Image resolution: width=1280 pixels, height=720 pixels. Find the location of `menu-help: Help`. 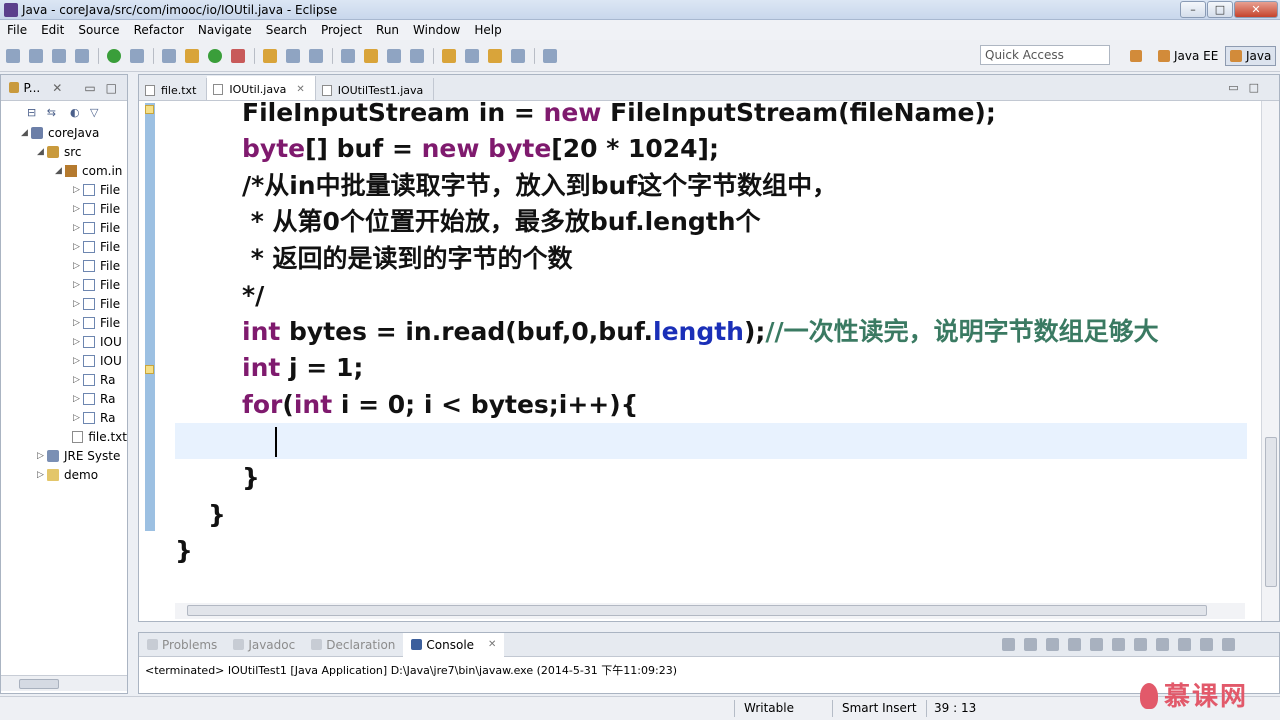

menu-help: Help is located at coordinates (487, 30).